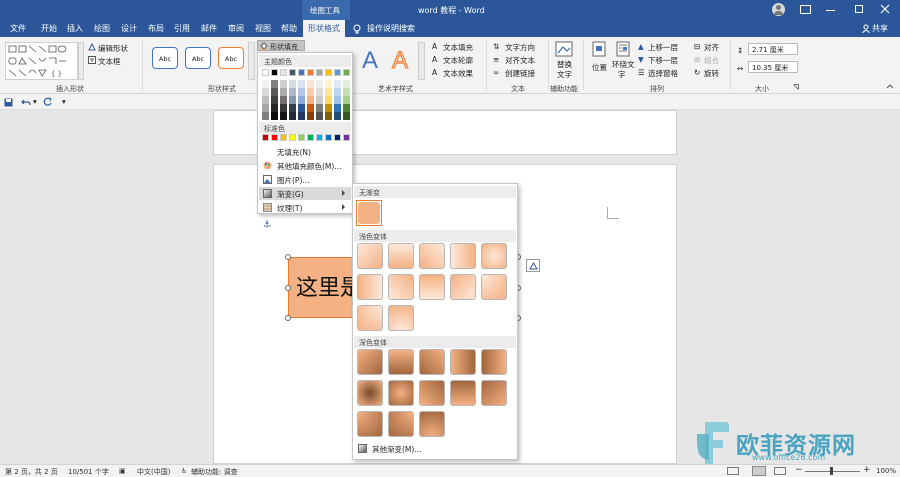 This screenshot has width=900, height=477. I want to click on tab-mailings: 邮件, so click(209, 28).